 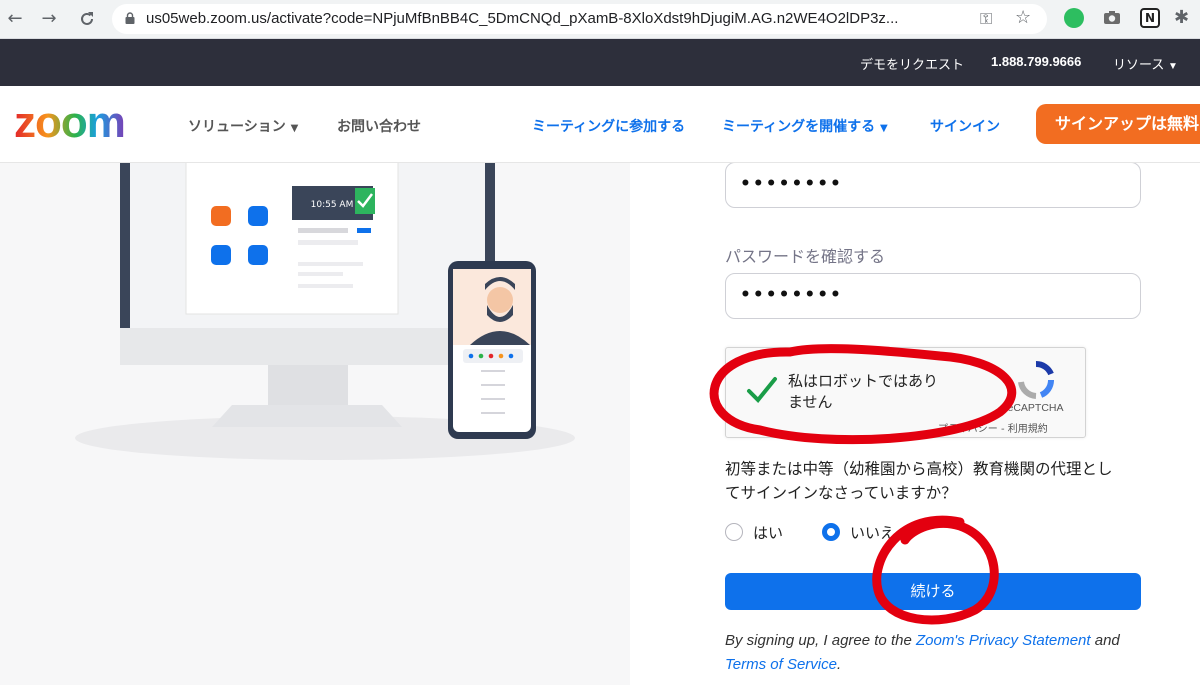 What do you see at coordinates (1036, 61) in the screenshot?
I see `phone-number: 1.888.799.9666` at bounding box center [1036, 61].